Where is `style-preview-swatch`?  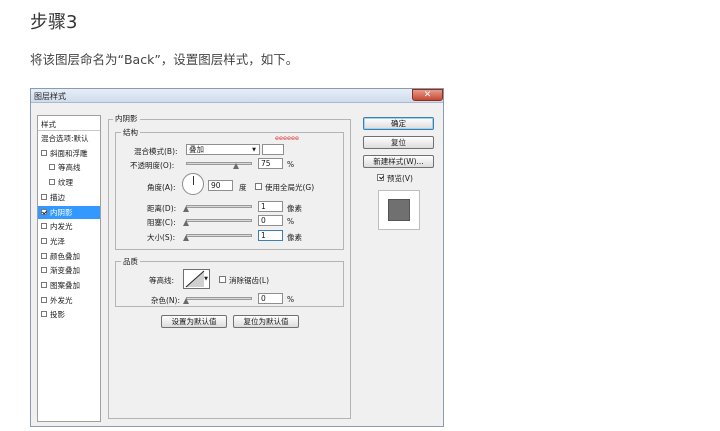 style-preview-swatch is located at coordinates (399, 210).